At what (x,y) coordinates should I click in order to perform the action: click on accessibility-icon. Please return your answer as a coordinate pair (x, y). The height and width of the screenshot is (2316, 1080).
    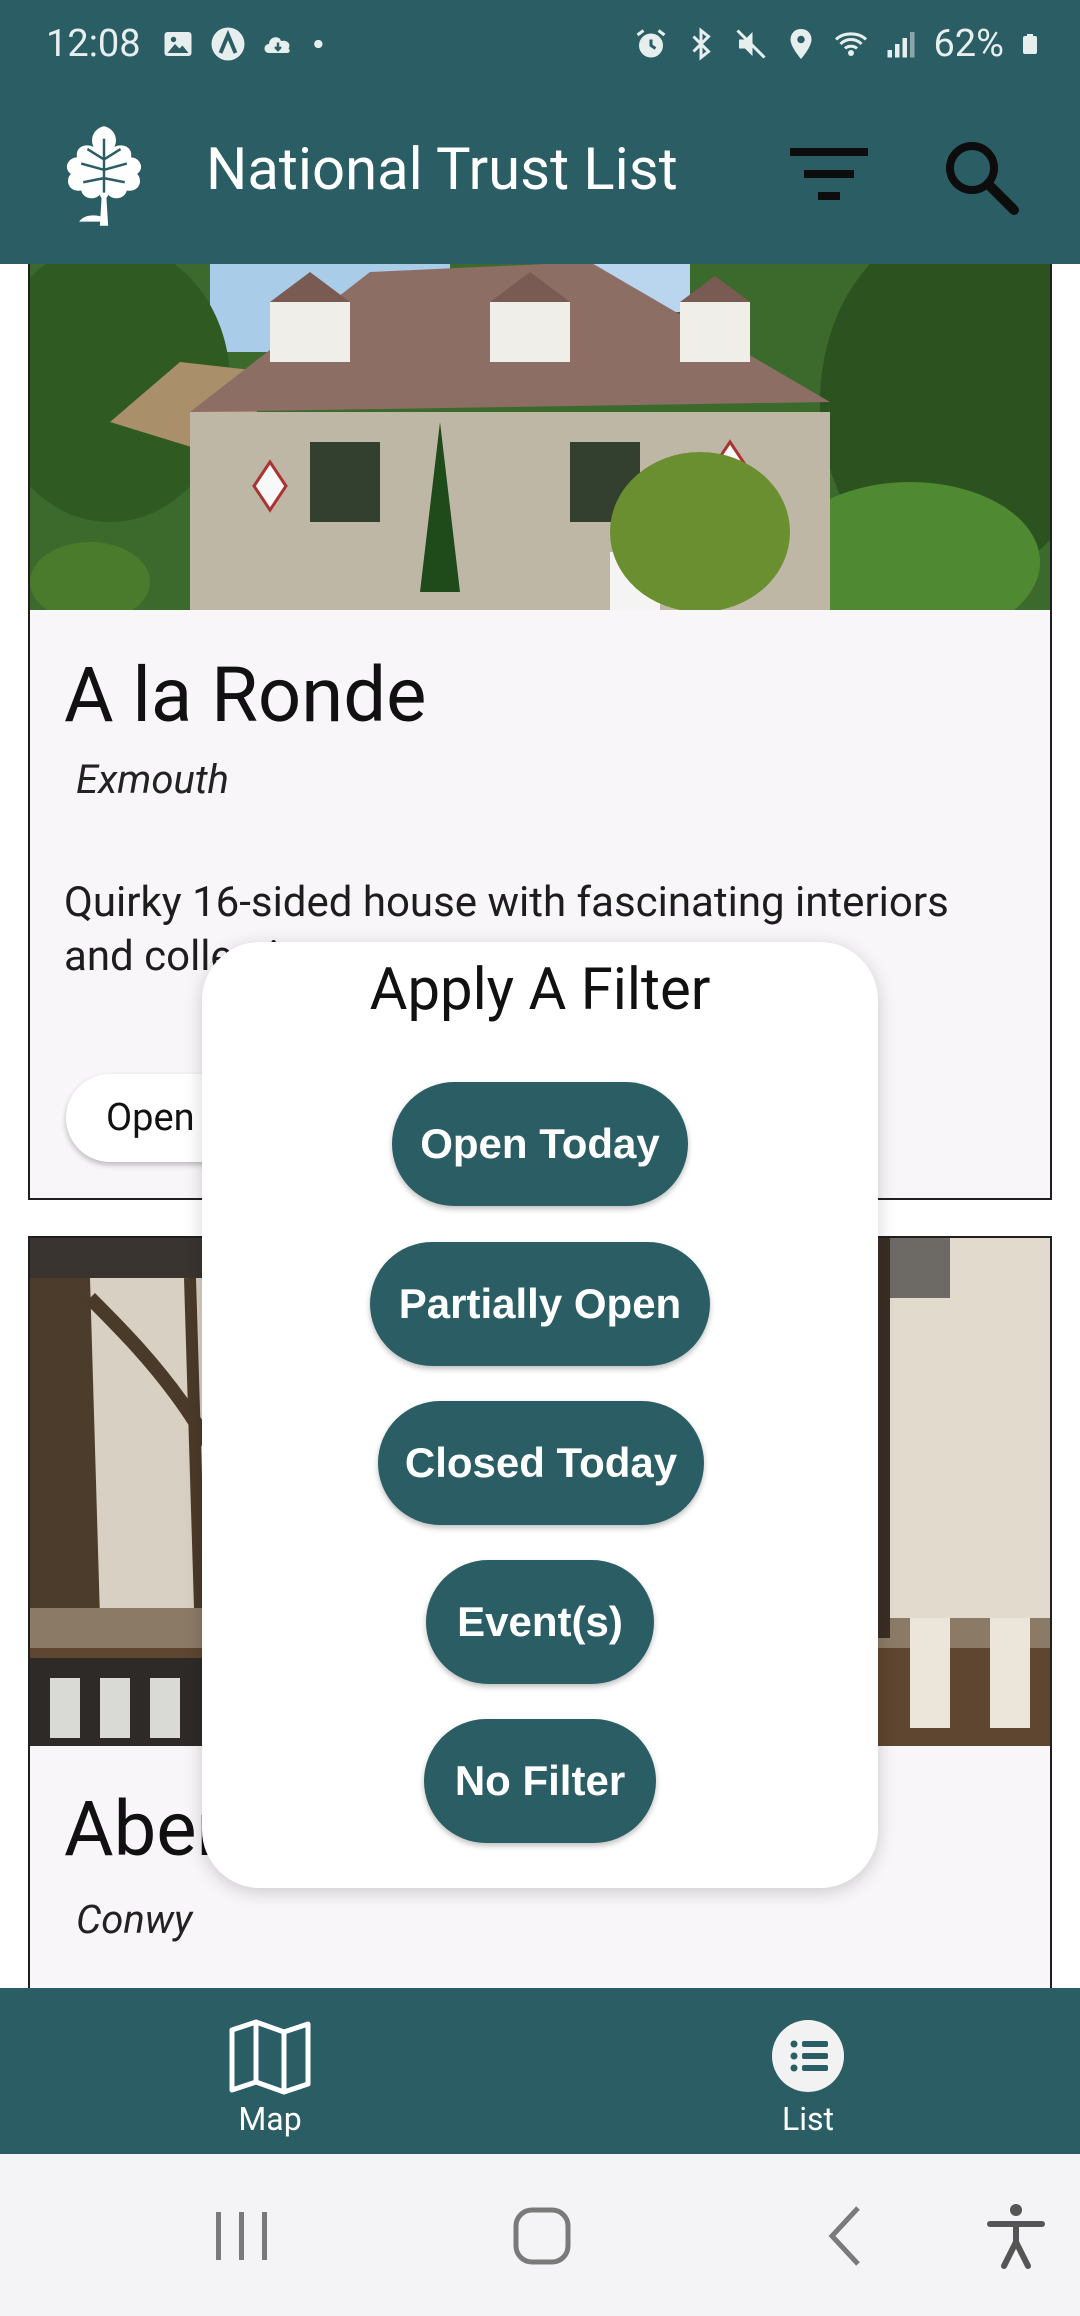
    Looking at the image, I should click on (1016, 2236).